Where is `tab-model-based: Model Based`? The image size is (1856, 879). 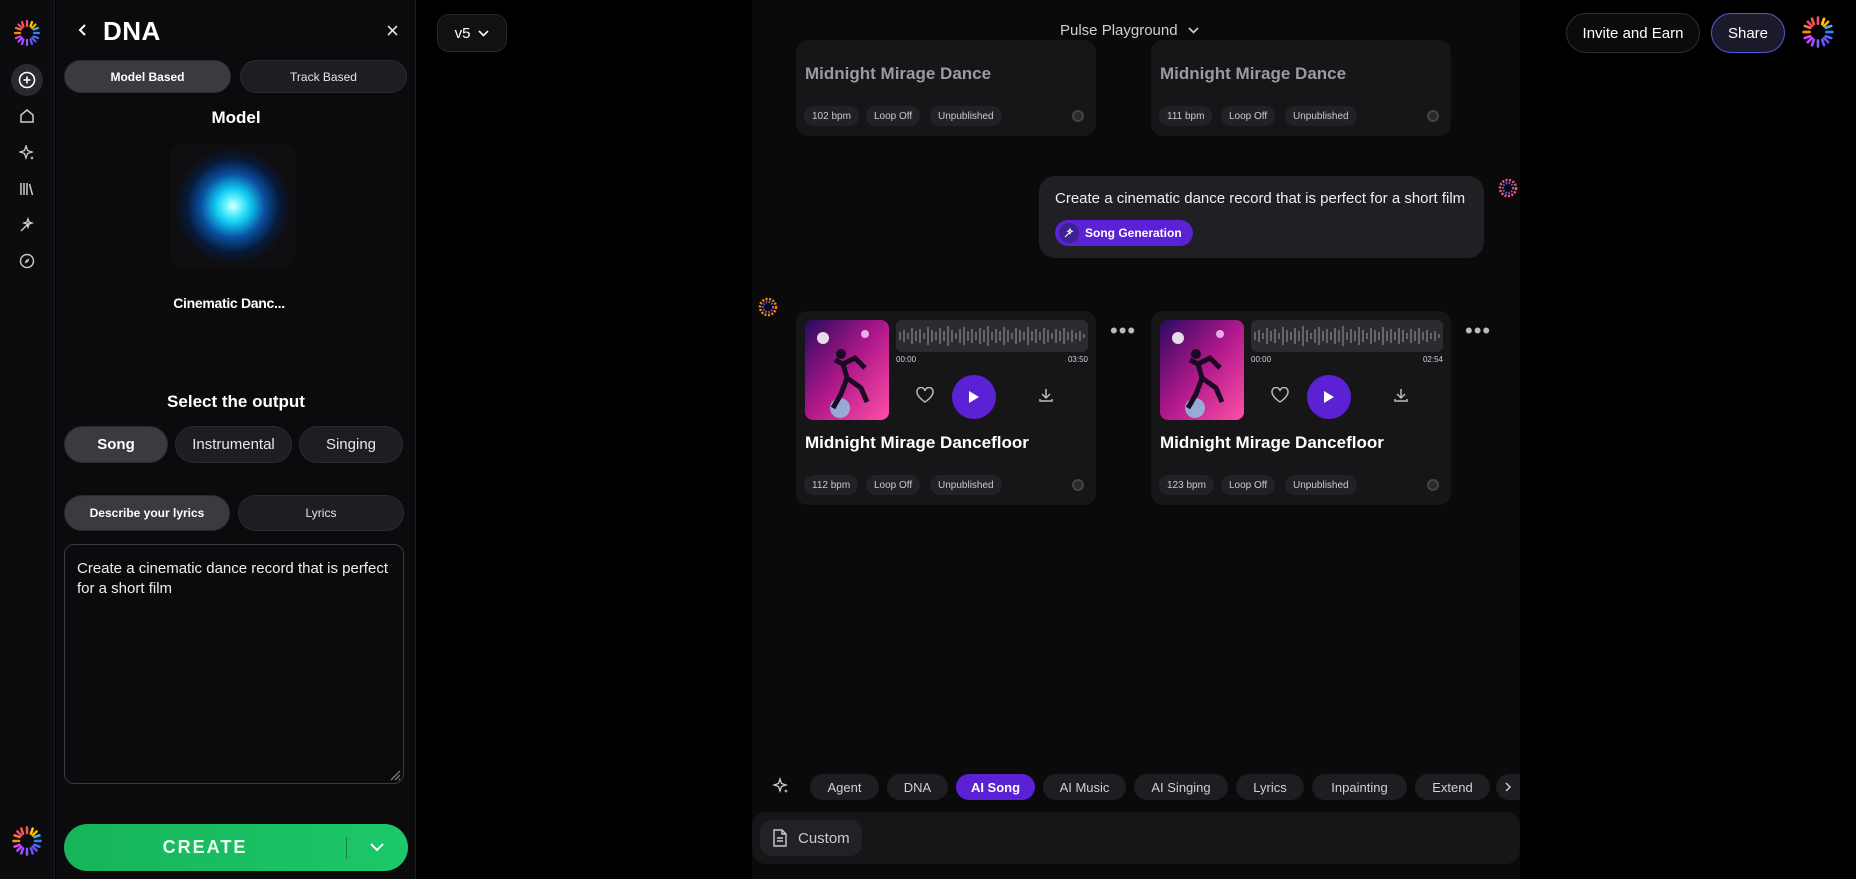
tab-model-based: Model Based is located at coordinates (147, 76).